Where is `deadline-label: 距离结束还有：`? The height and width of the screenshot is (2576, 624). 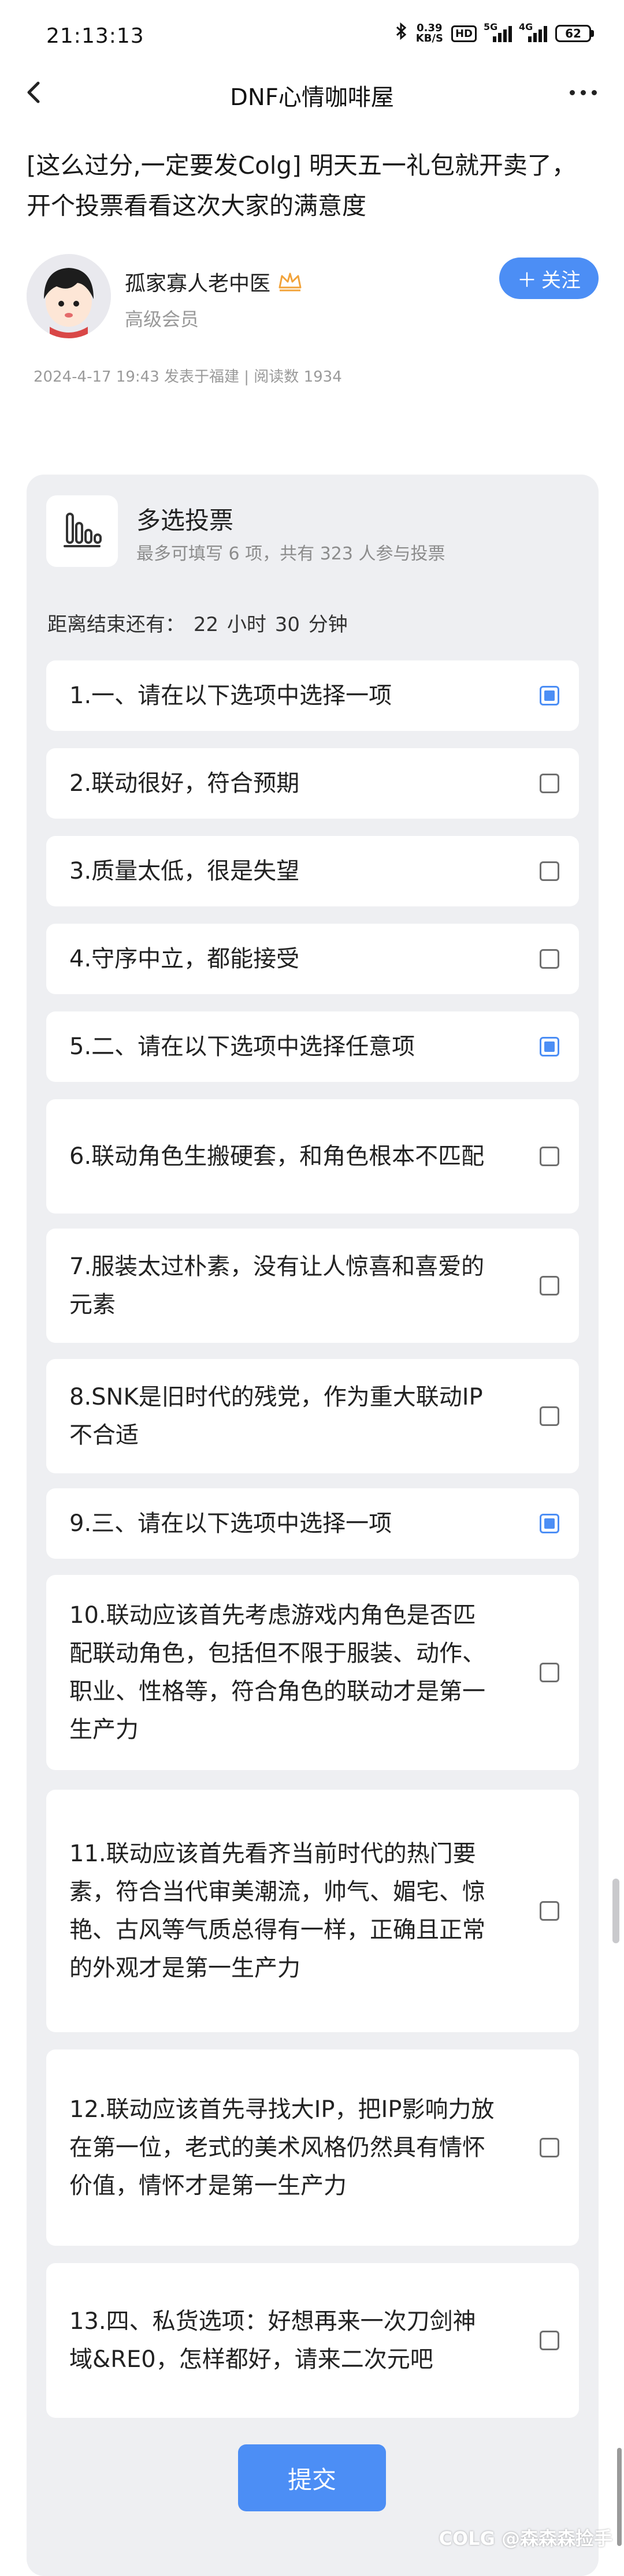
deadline-label: 距离结束还有： is located at coordinates (116, 624).